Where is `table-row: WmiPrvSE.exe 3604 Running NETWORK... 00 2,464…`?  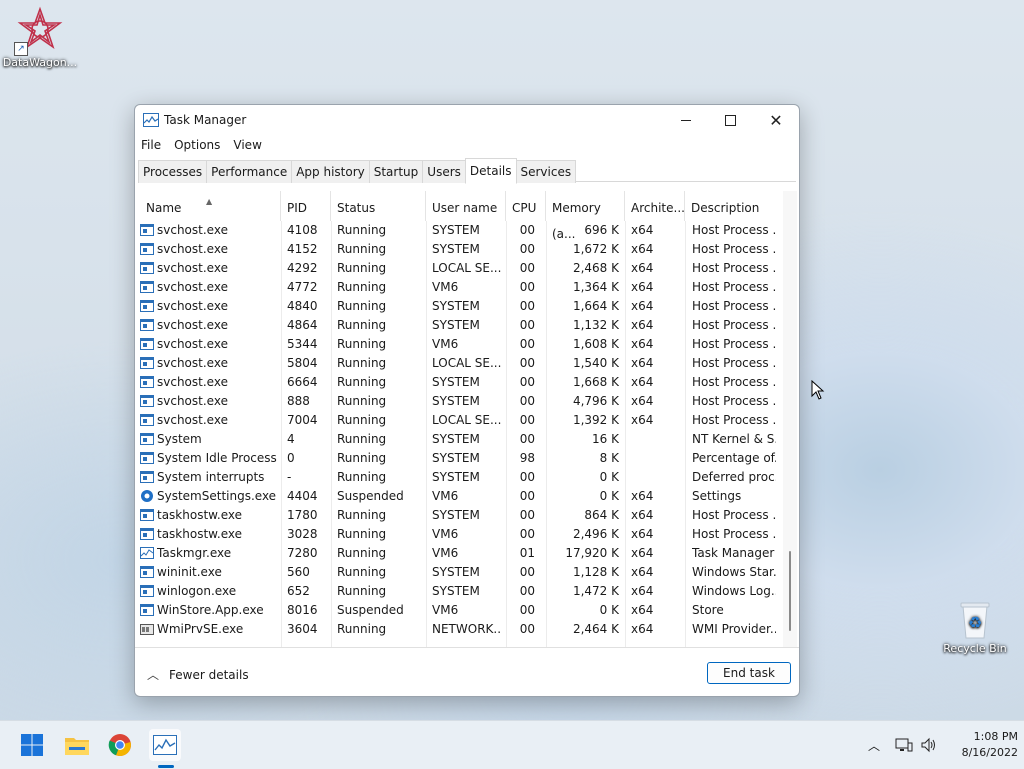
table-row: WmiPrvSE.exe 3604 Running NETWORK... 00 2,464… is located at coordinates (458, 629).